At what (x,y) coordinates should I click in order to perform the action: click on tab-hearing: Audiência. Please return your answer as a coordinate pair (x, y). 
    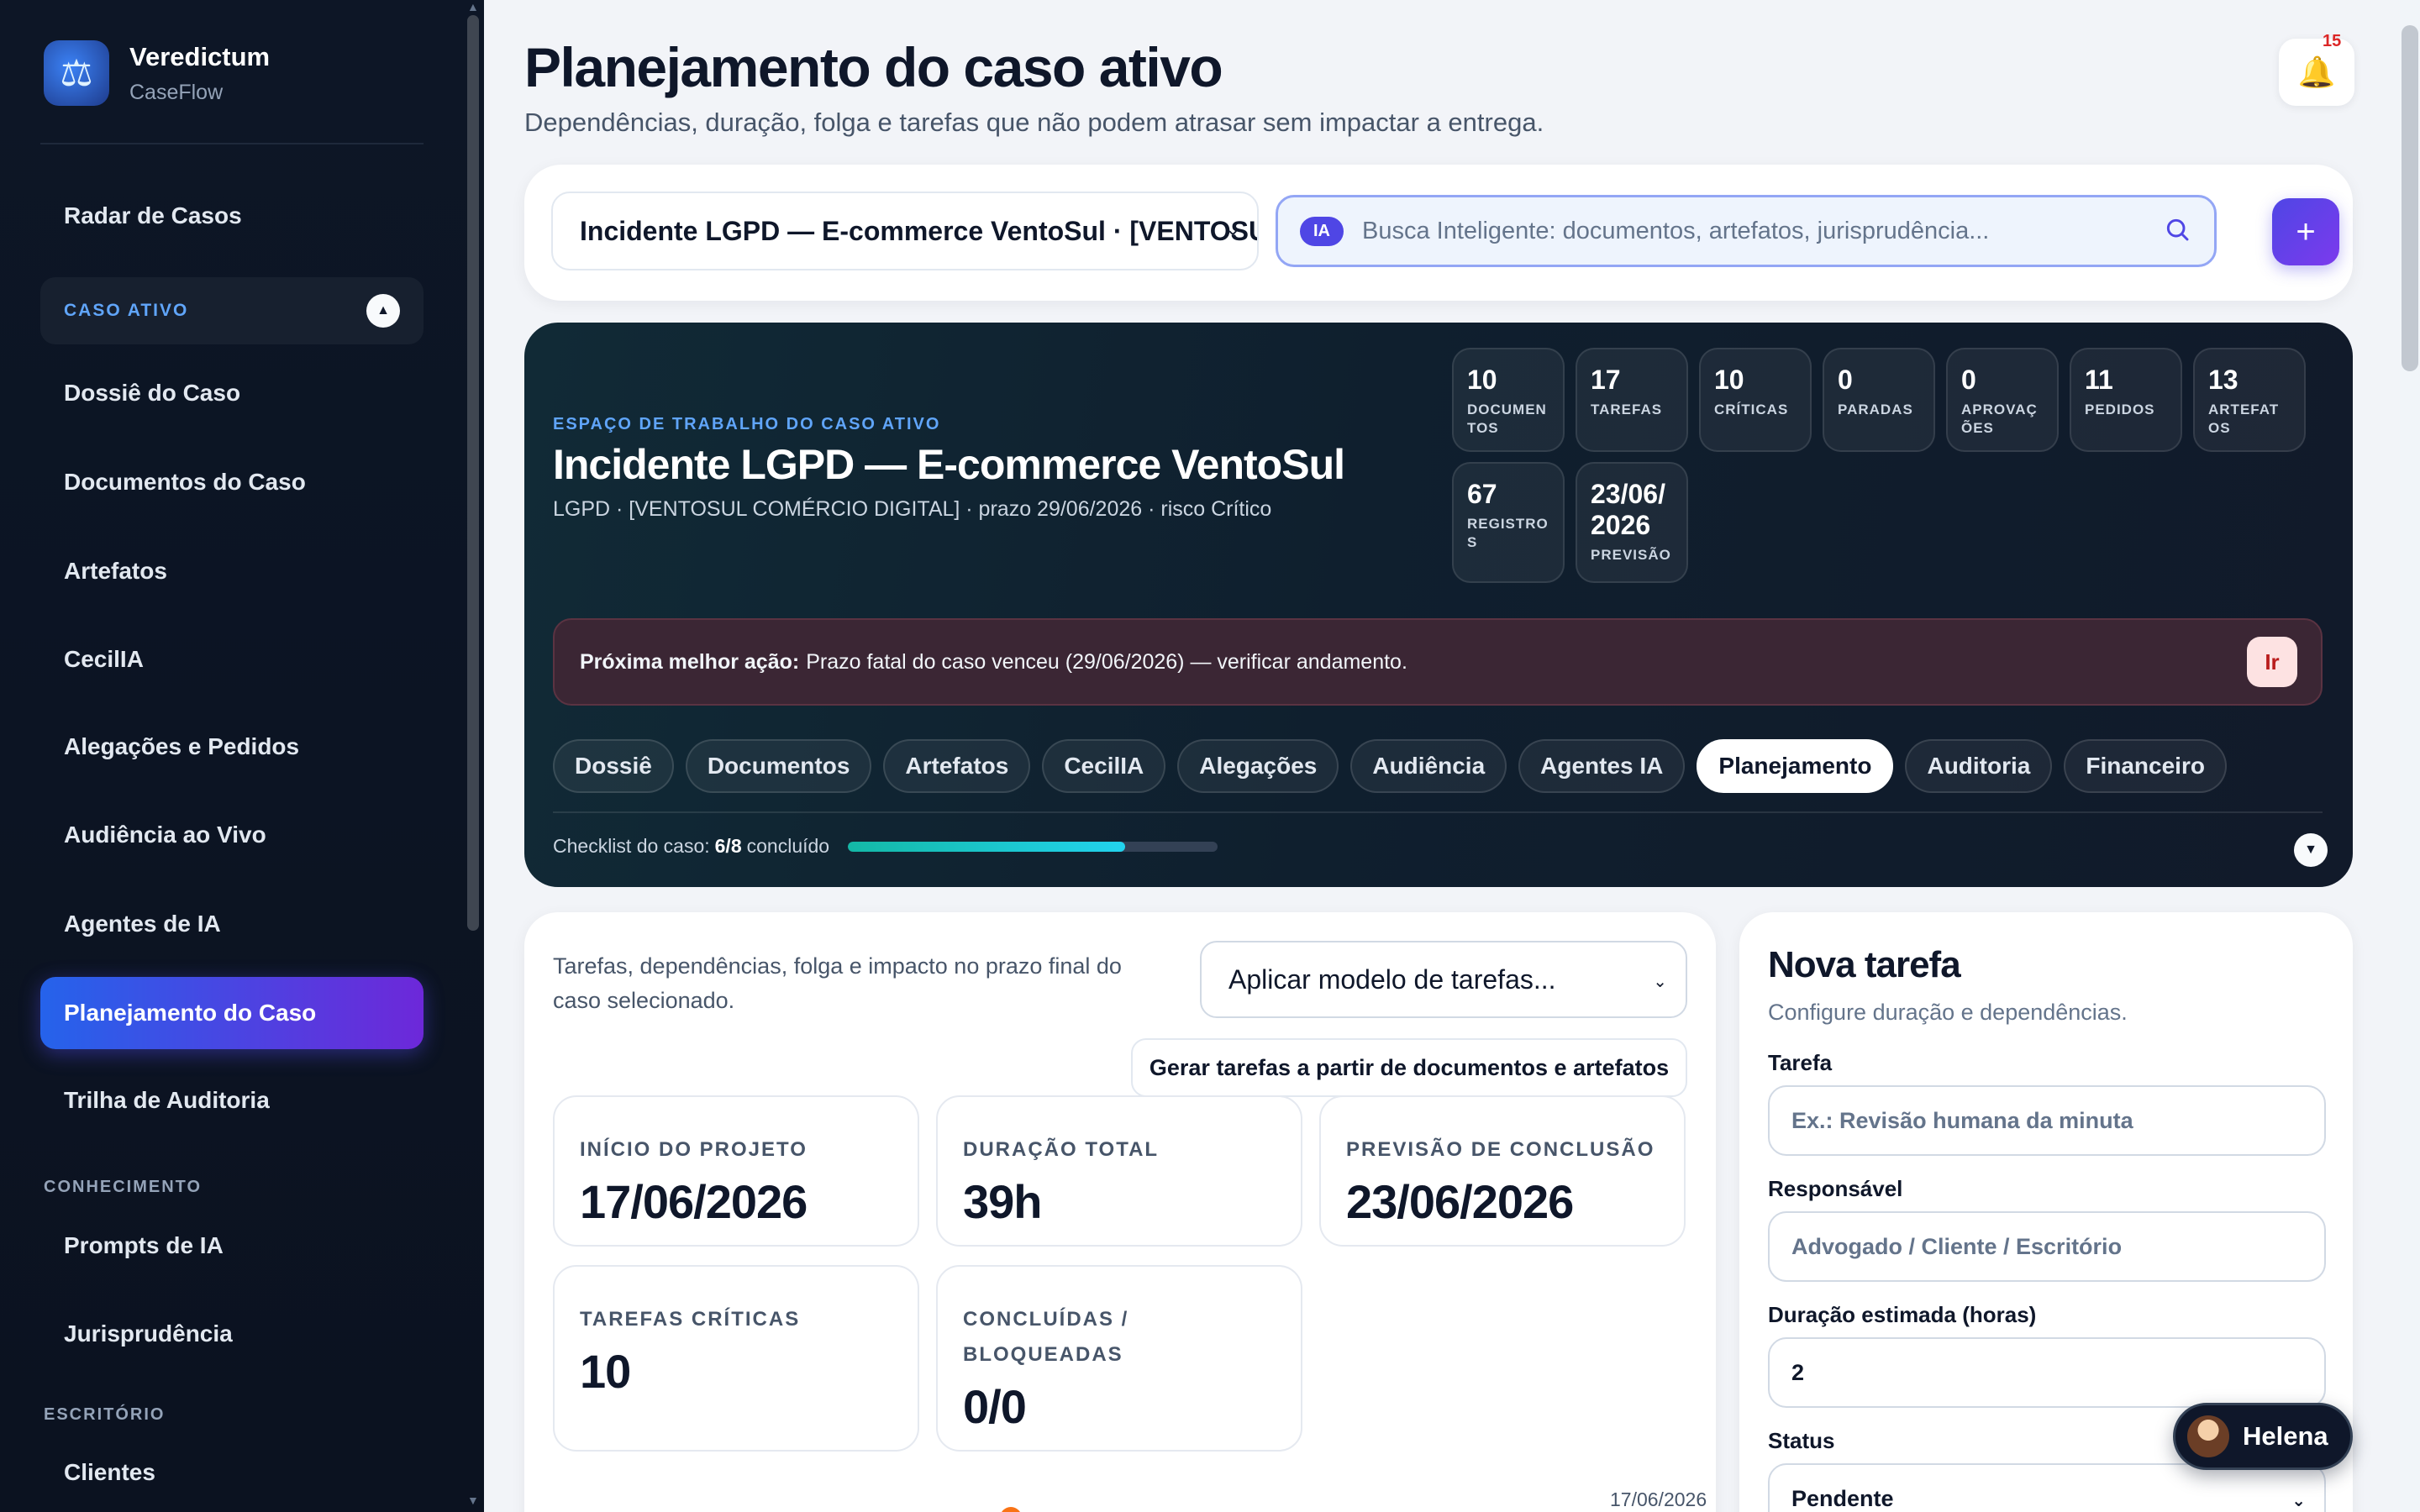
    Looking at the image, I should click on (1428, 766).